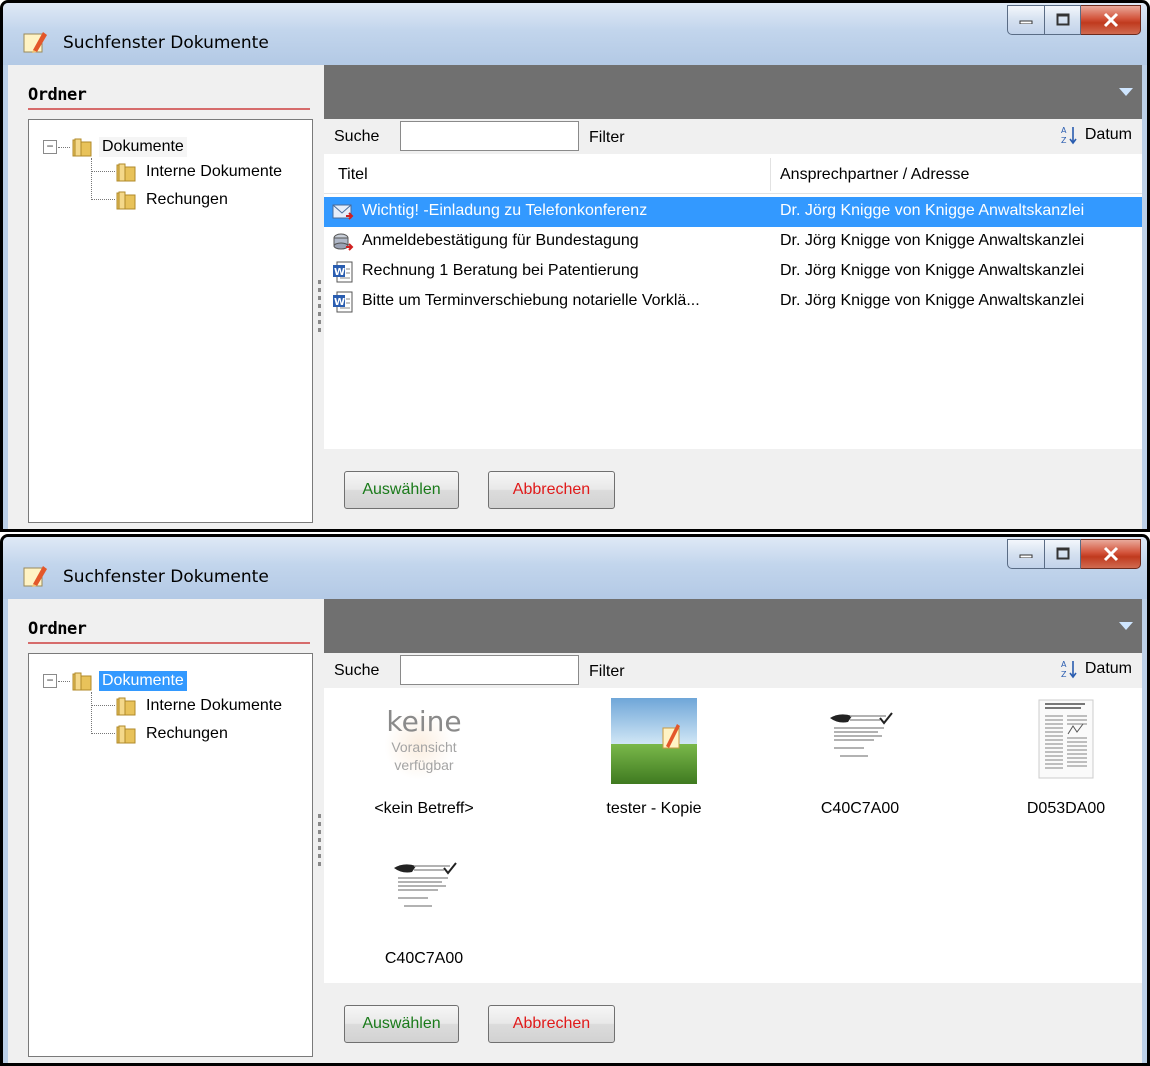  What do you see at coordinates (1066, 808) in the screenshot?
I see `thumbnail-label: D053DA00` at bounding box center [1066, 808].